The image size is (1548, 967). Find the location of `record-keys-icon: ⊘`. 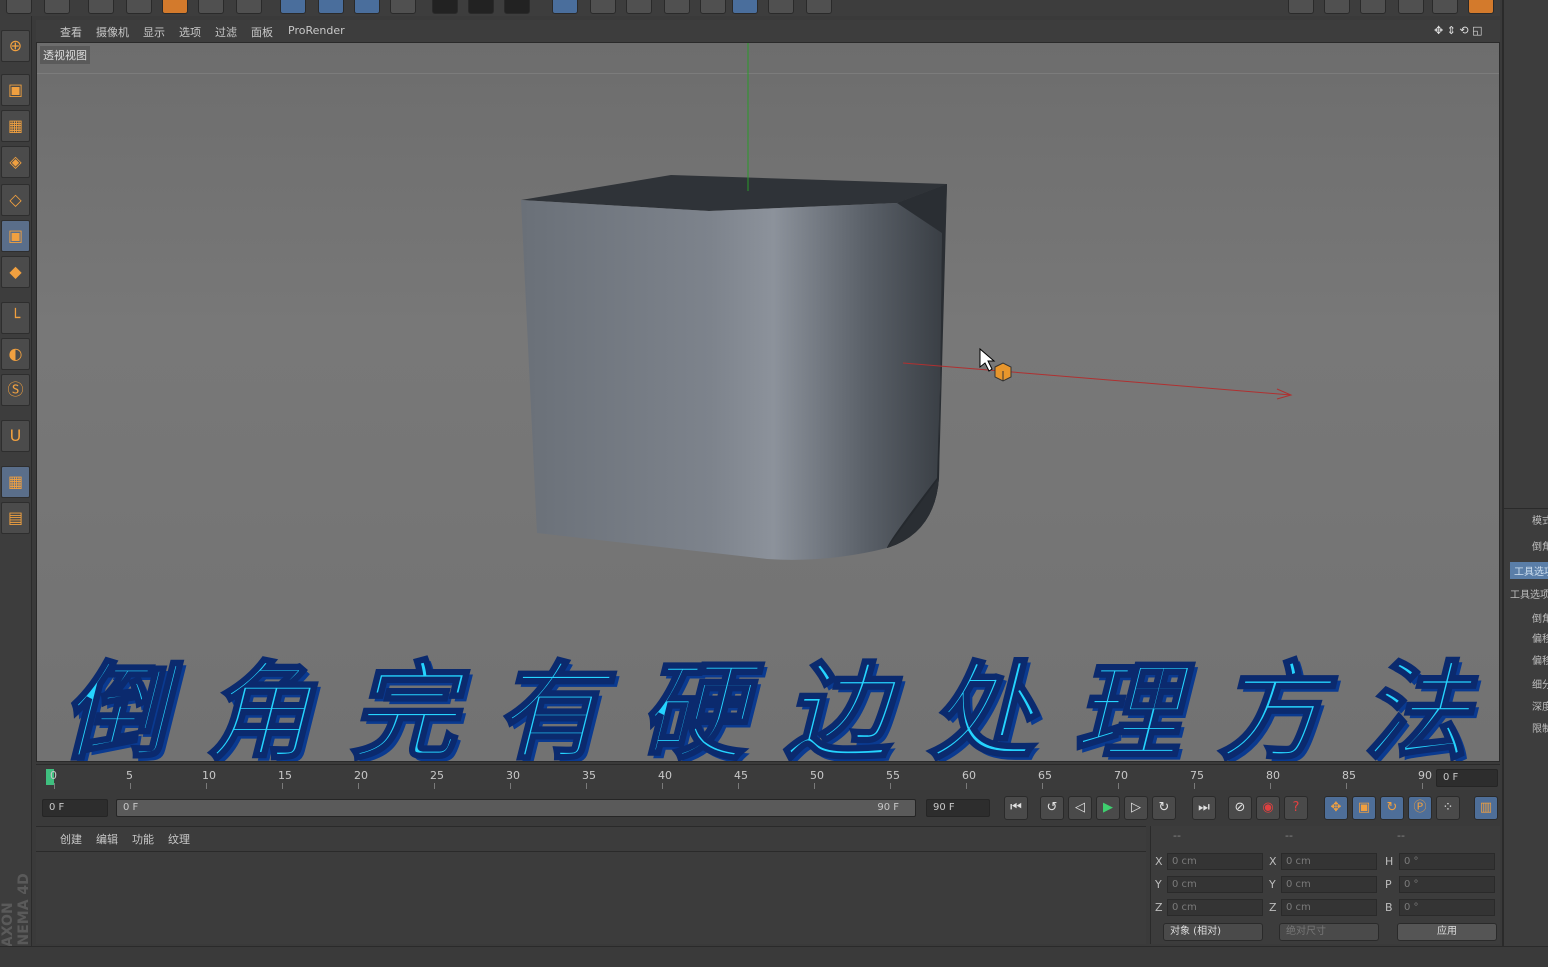

record-keys-icon: ⊘ is located at coordinates (1240, 808).